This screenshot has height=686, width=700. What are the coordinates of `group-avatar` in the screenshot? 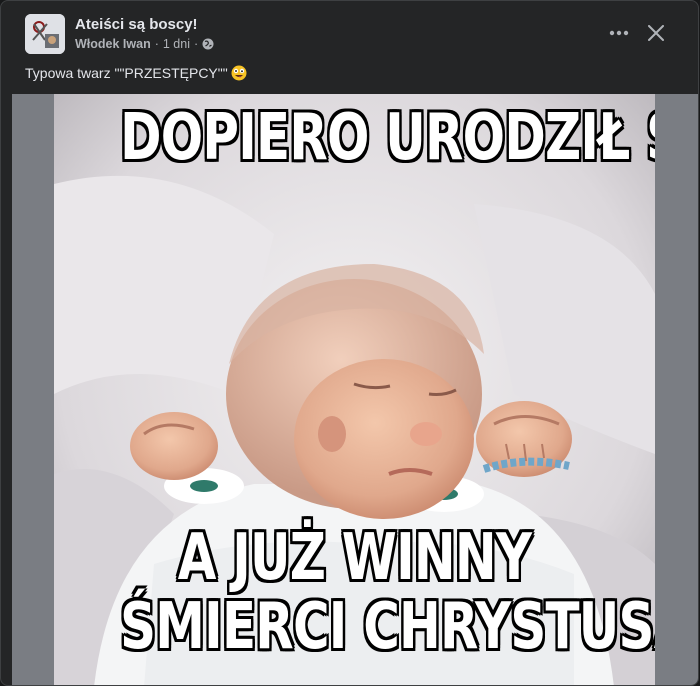 It's located at (45, 34).